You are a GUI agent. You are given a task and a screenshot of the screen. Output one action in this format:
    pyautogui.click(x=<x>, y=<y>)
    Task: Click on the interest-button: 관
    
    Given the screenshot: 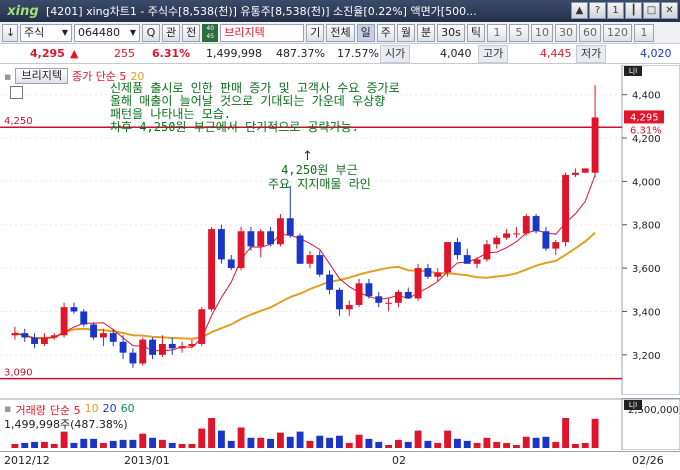 What is the action you would take?
    pyautogui.click(x=171, y=32)
    